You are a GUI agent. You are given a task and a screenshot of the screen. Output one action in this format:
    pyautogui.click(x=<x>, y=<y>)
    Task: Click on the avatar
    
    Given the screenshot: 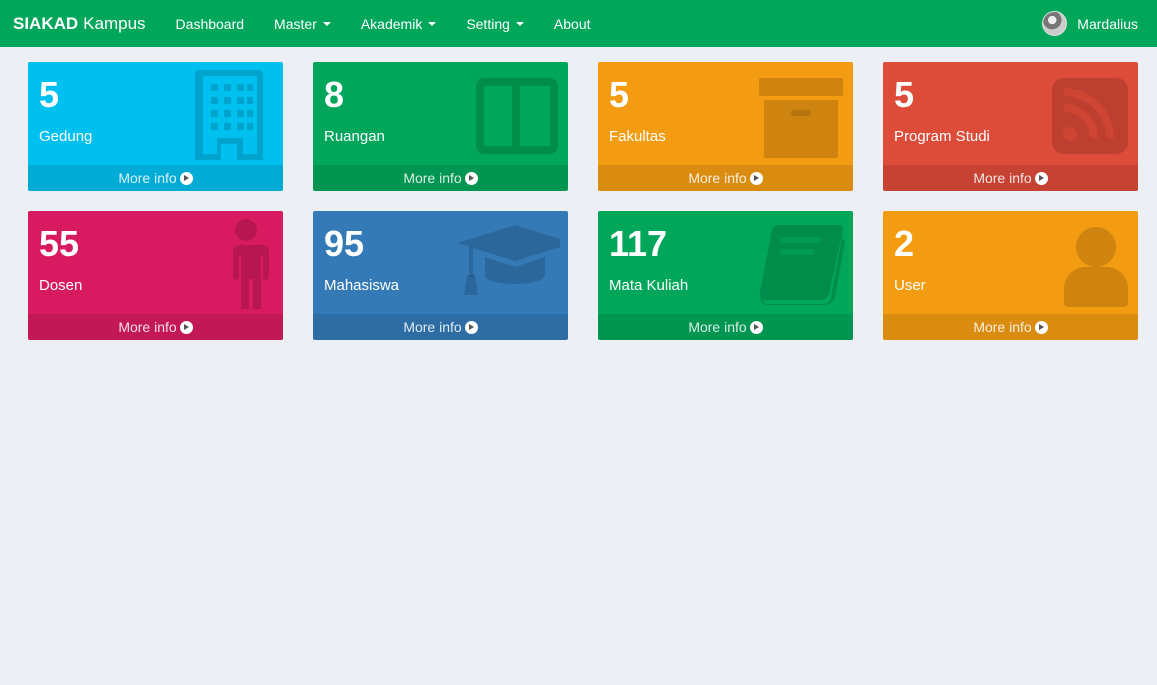 What is the action you would take?
    pyautogui.click(x=1055, y=23)
    